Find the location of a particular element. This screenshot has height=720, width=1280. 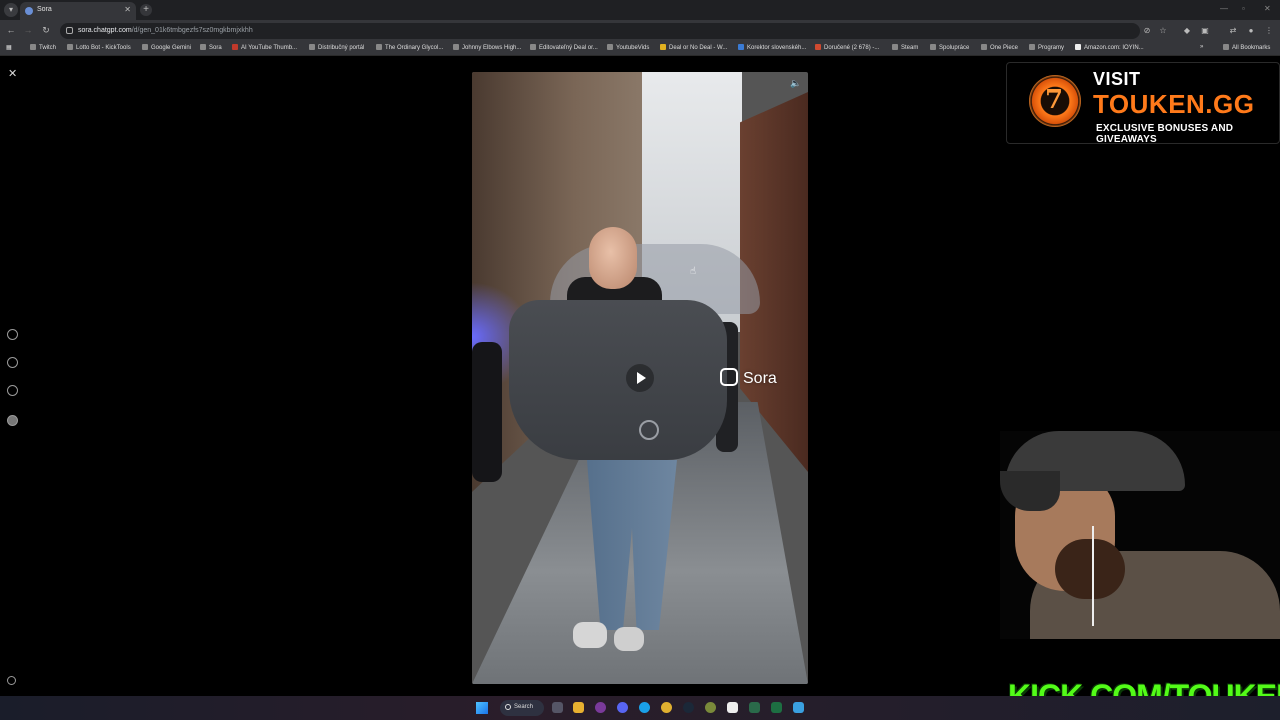

tab-strip: ▾ Sora ✕ + — ▫ ✕ is located at coordinates (640, 10).